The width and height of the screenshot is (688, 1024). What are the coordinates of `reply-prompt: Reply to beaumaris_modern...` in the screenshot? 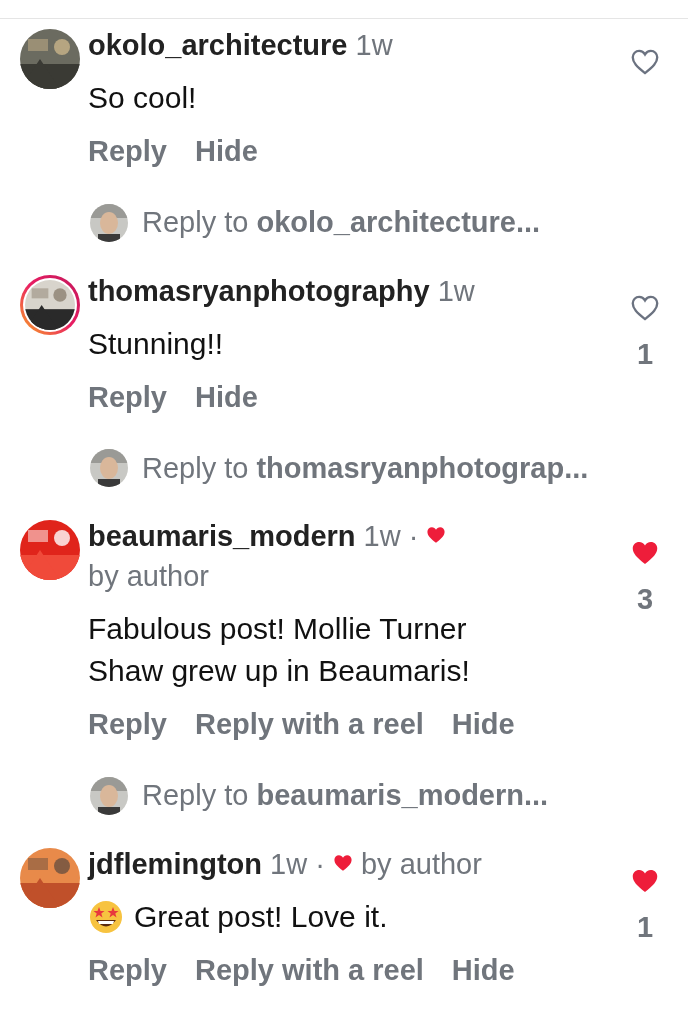 It's located at (345, 796).